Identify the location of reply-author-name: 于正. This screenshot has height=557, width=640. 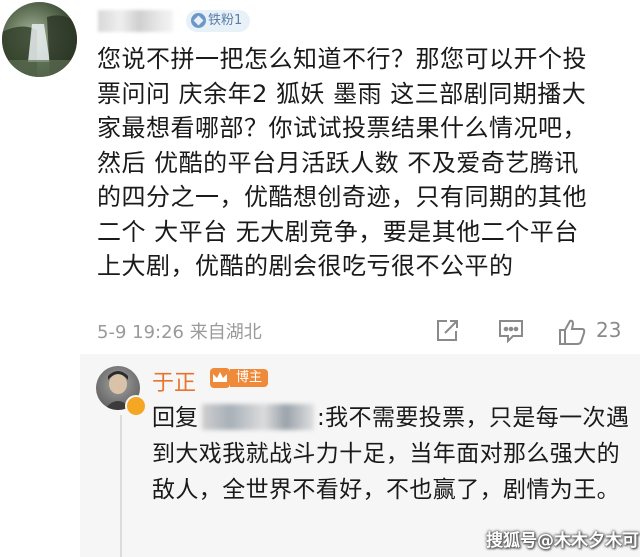
(174, 381).